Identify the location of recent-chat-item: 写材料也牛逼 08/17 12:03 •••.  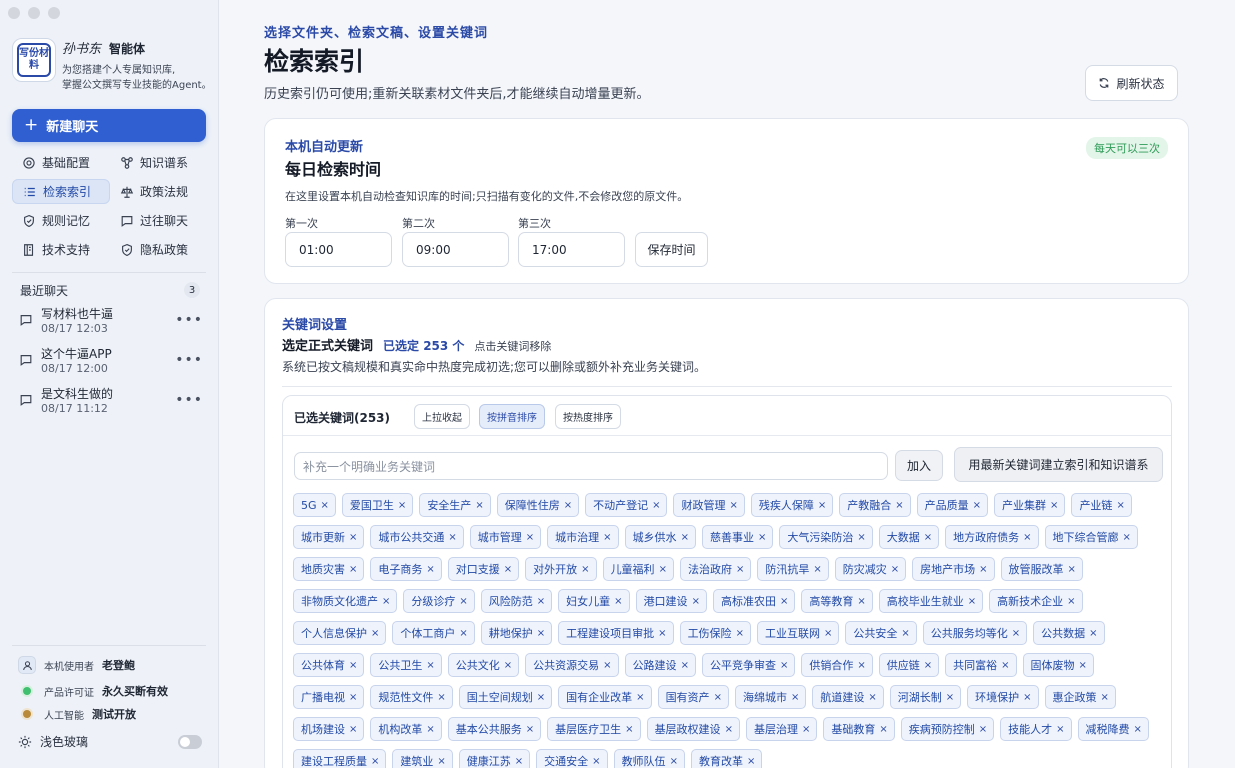
(111, 323).